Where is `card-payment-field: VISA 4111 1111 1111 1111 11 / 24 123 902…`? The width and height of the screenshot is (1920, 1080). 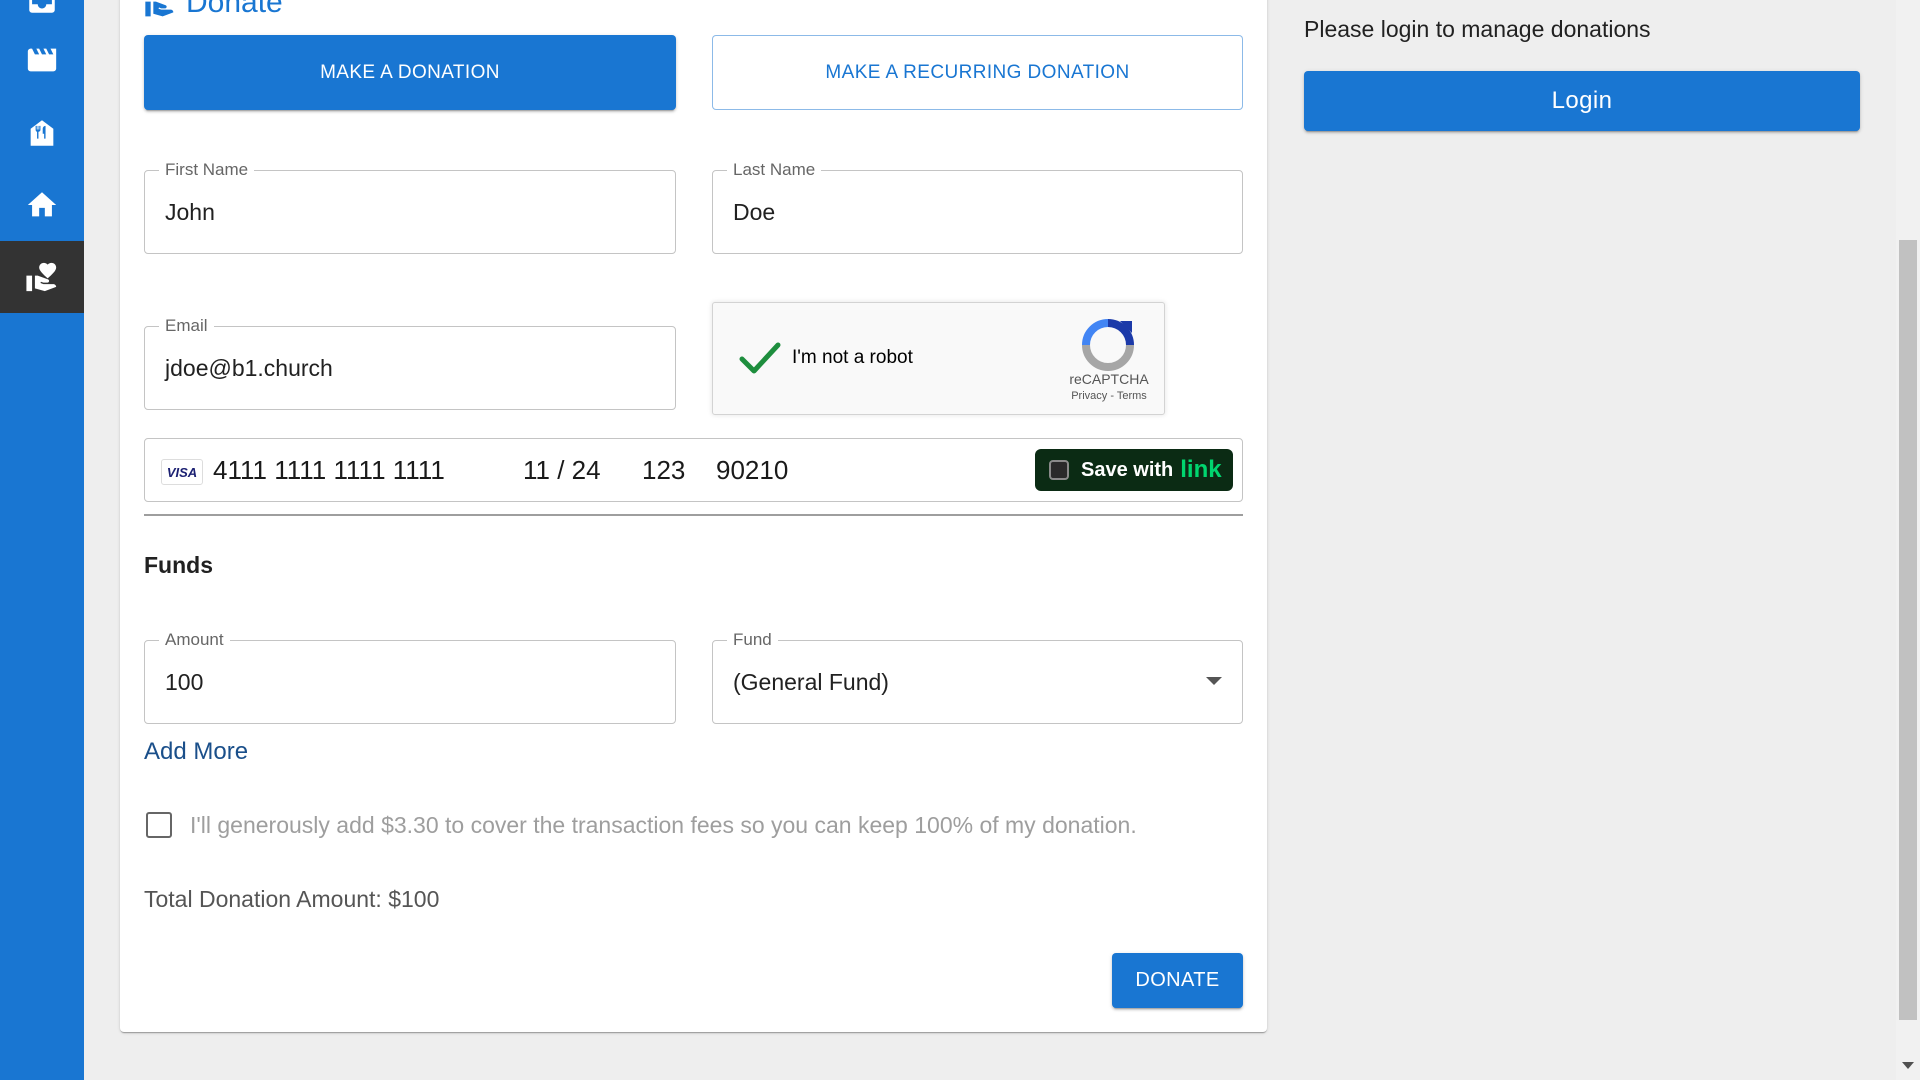 card-payment-field: VISA 4111 1111 1111 1111 11 / 24 123 902… is located at coordinates (693, 470).